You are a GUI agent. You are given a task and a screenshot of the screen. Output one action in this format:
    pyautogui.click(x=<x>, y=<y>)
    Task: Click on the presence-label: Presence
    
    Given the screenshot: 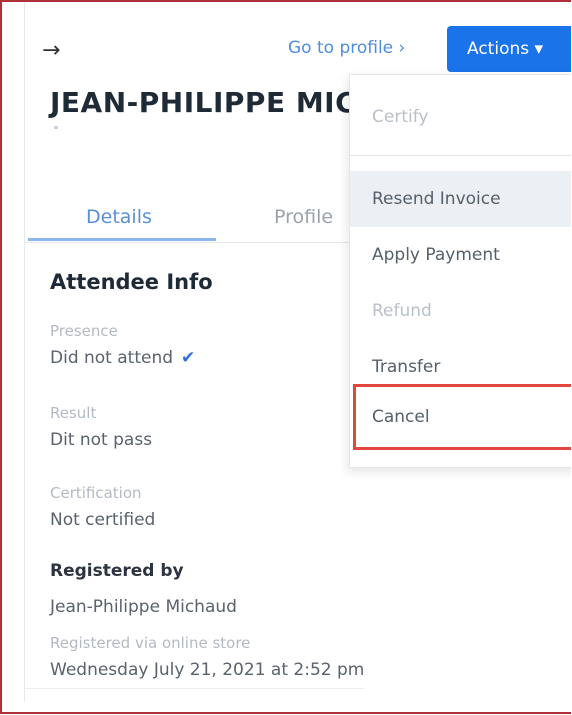 What is the action you would take?
    pyautogui.click(x=84, y=331)
    